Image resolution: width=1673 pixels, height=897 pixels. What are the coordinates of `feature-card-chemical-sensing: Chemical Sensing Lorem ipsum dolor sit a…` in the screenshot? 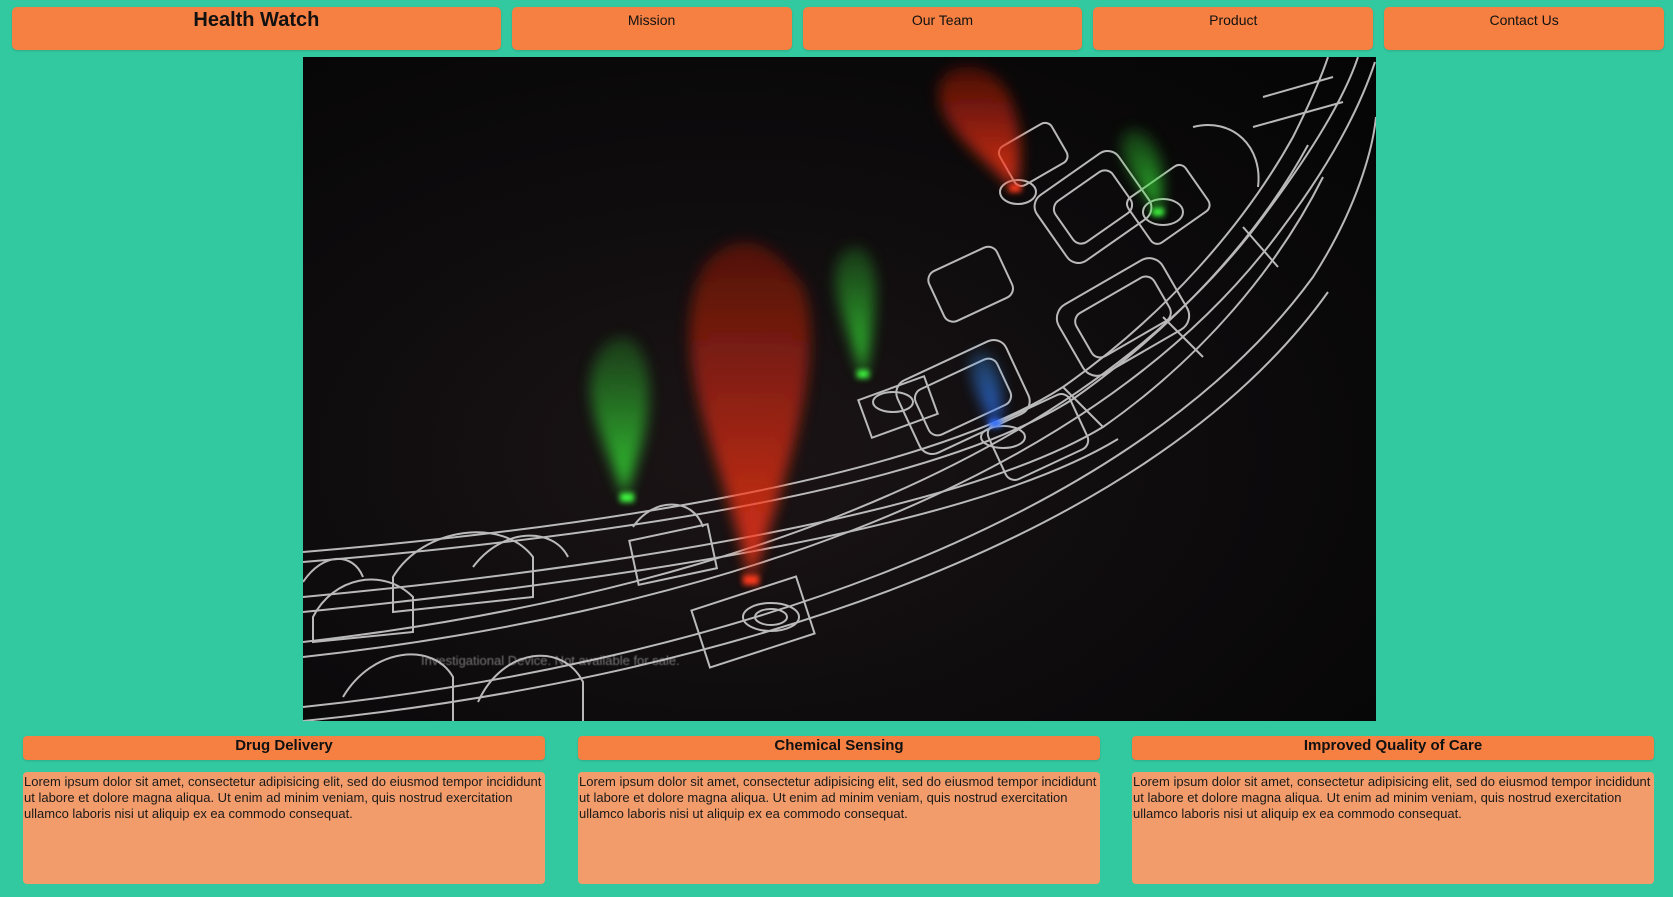 It's located at (839, 810).